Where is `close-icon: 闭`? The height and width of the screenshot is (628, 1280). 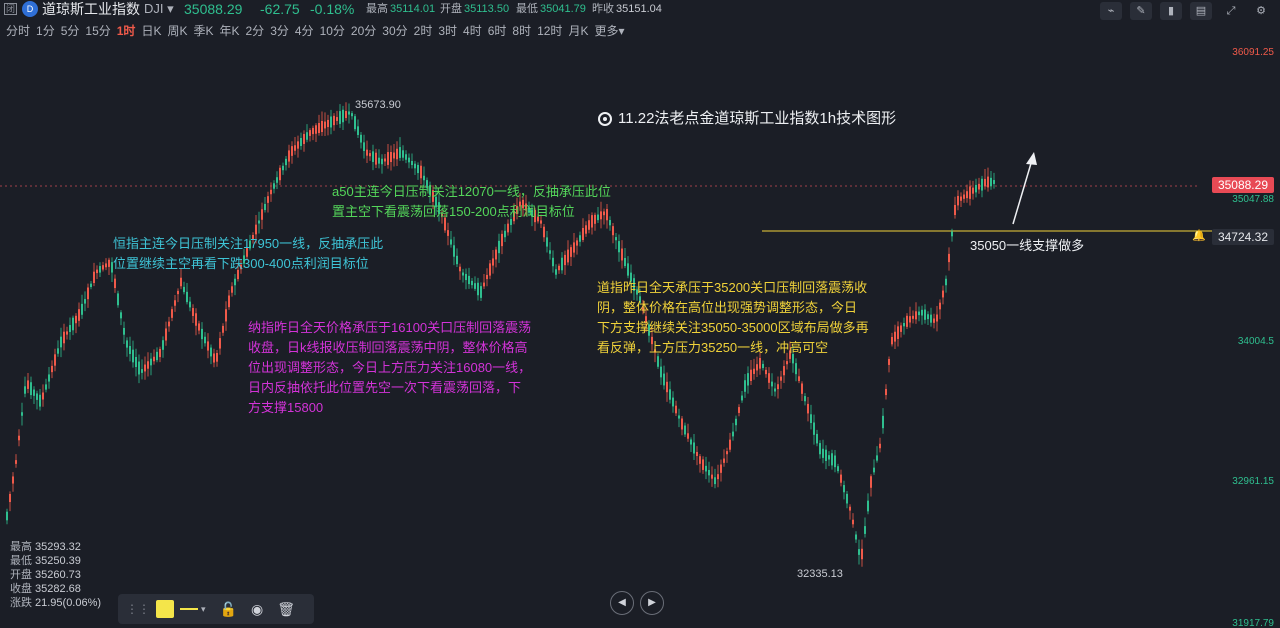
close-icon: 闭 is located at coordinates (10, 9).